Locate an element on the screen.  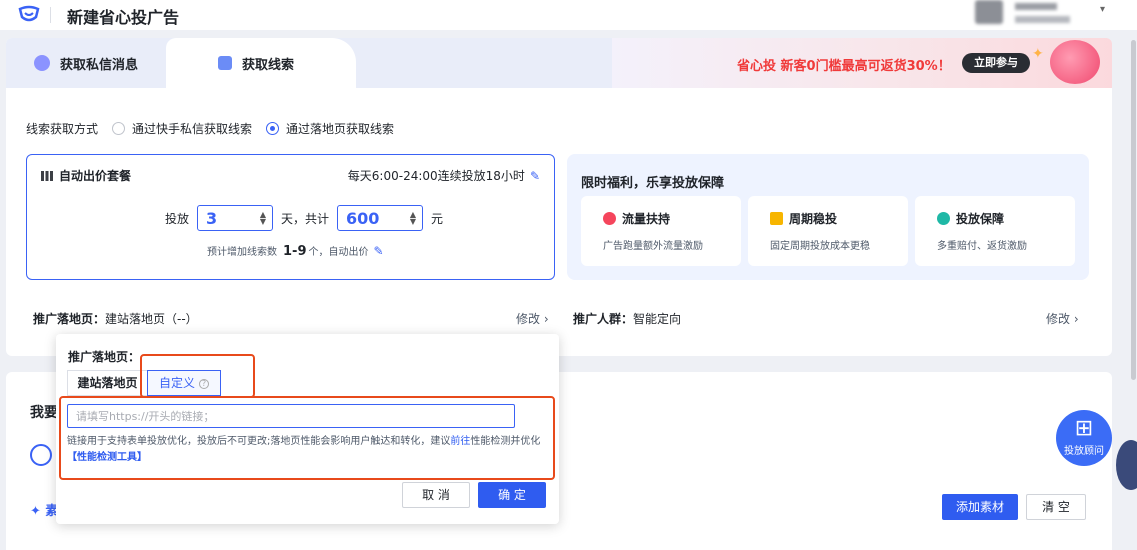
audience-row: 推广人群：智能定向 is located at coordinates (627, 318).